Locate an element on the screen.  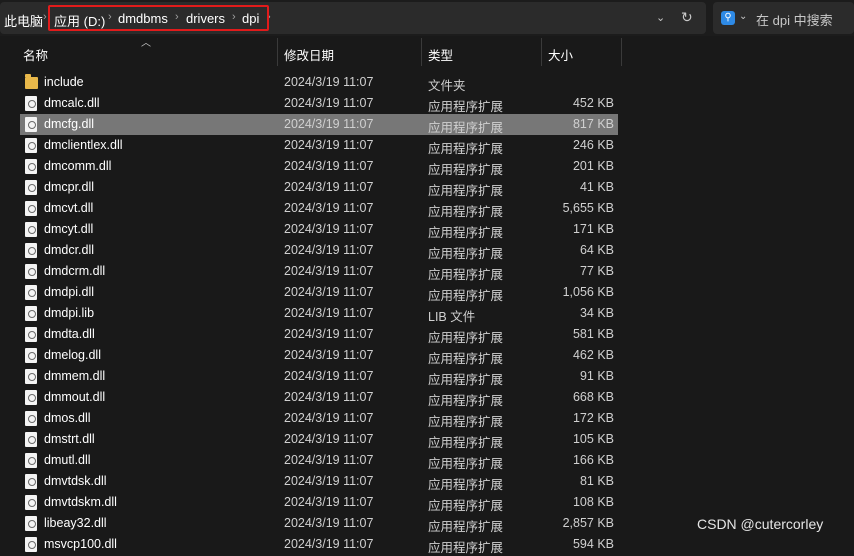
file-size: 34 KB is located at coordinates (596, 313).